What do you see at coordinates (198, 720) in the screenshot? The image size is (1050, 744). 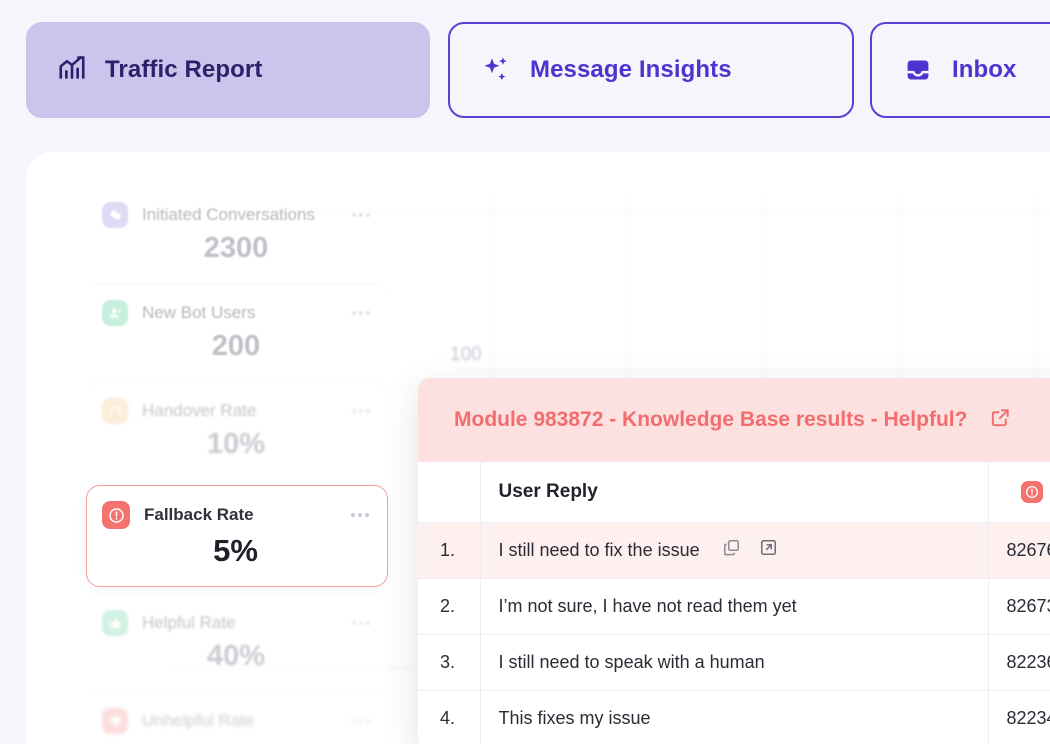 I see `metric-label: Unhelpful Rate` at bounding box center [198, 720].